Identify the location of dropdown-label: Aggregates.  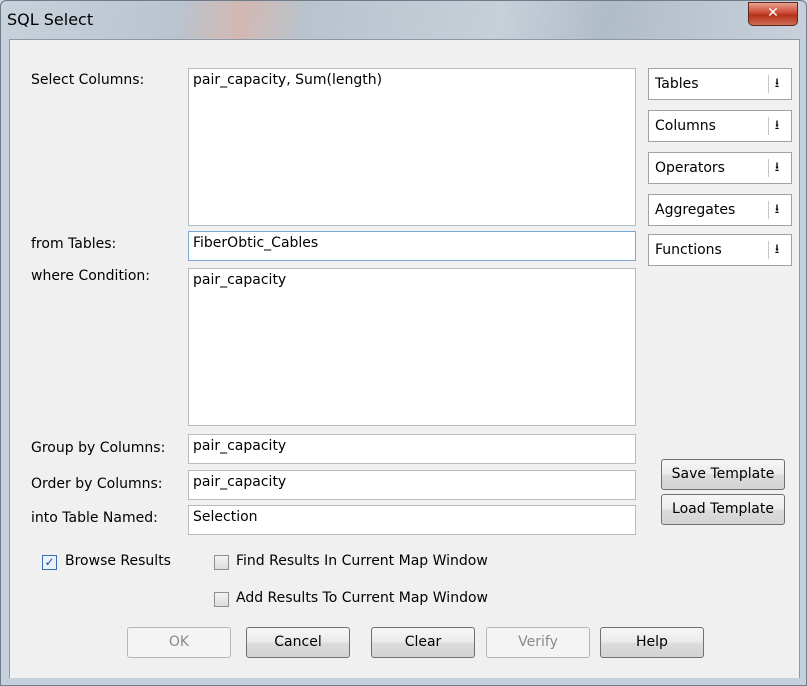
(695, 210).